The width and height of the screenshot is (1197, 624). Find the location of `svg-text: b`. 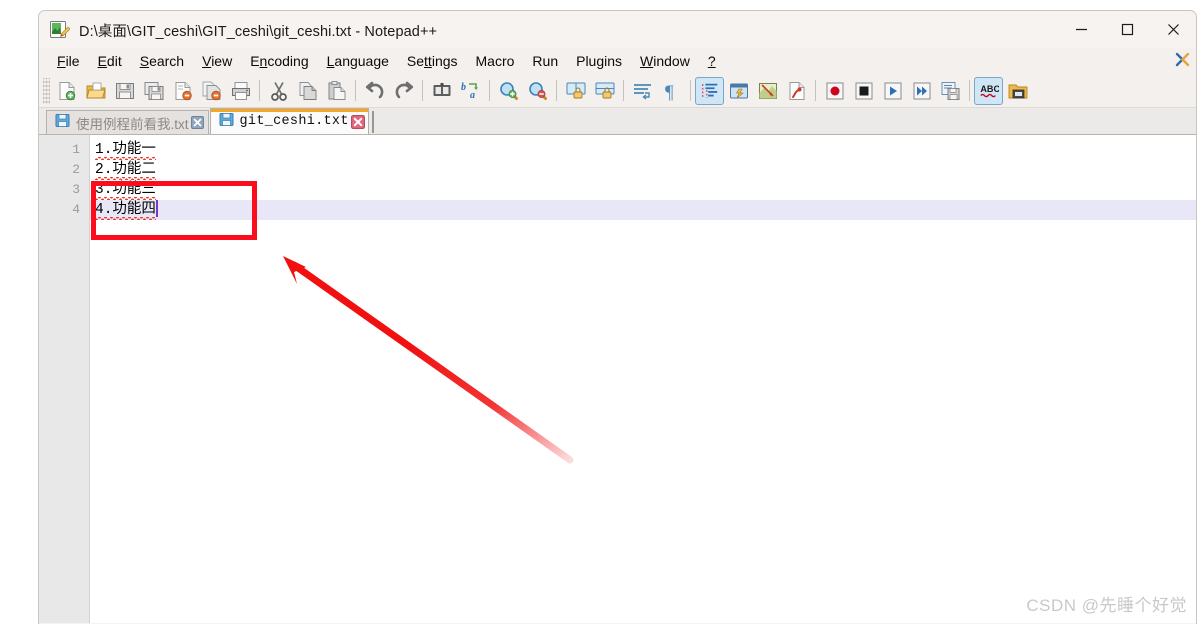

svg-text: b is located at coordinates (463, 87).